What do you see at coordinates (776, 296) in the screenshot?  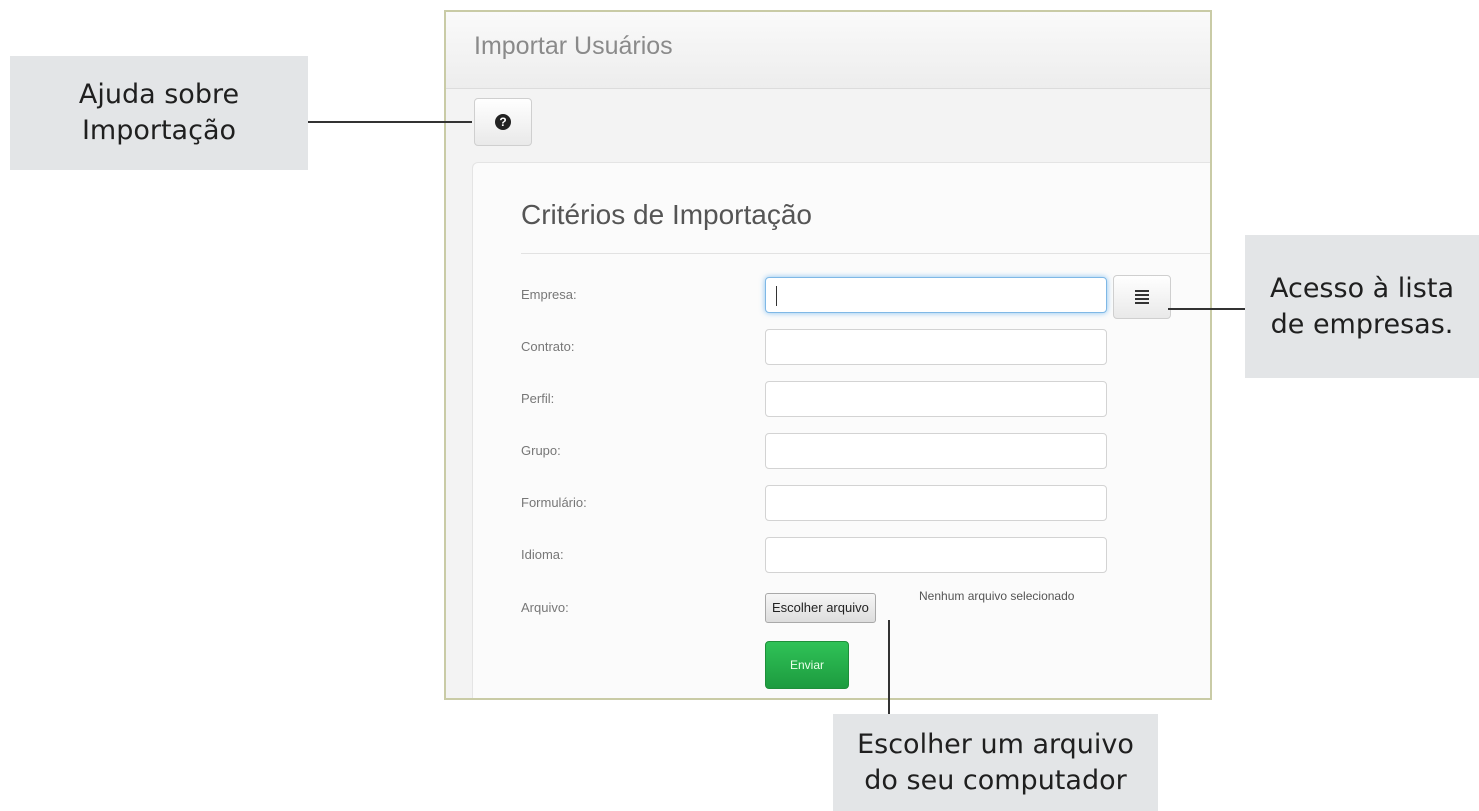 I see `text-caret` at bounding box center [776, 296].